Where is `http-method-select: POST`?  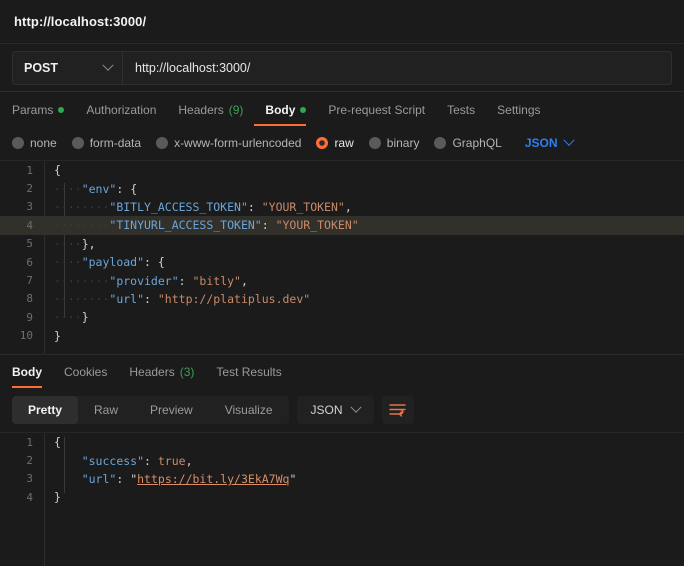 http-method-select: POST is located at coordinates (68, 67).